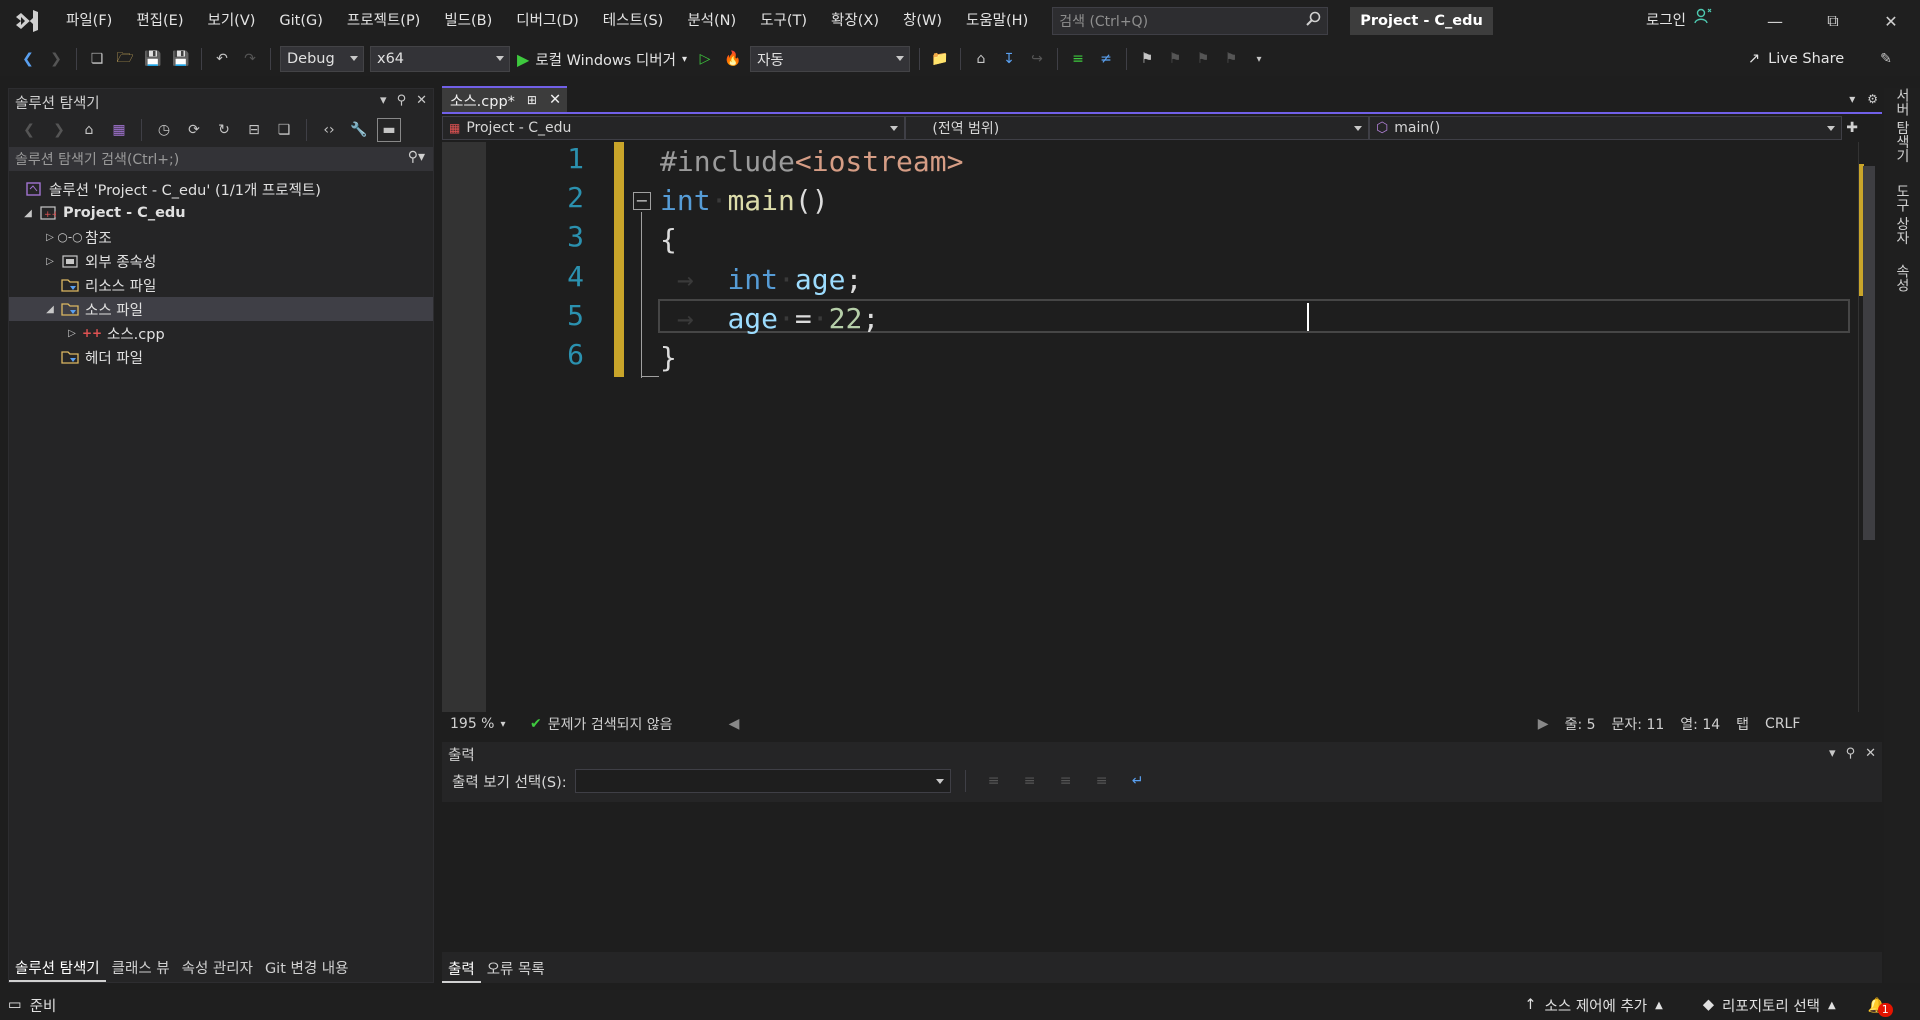  Describe the element at coordinates (601, 724) in the screenshot. I see `issues-indicator: ✔ 문제가 검색되지 않음` at that location.